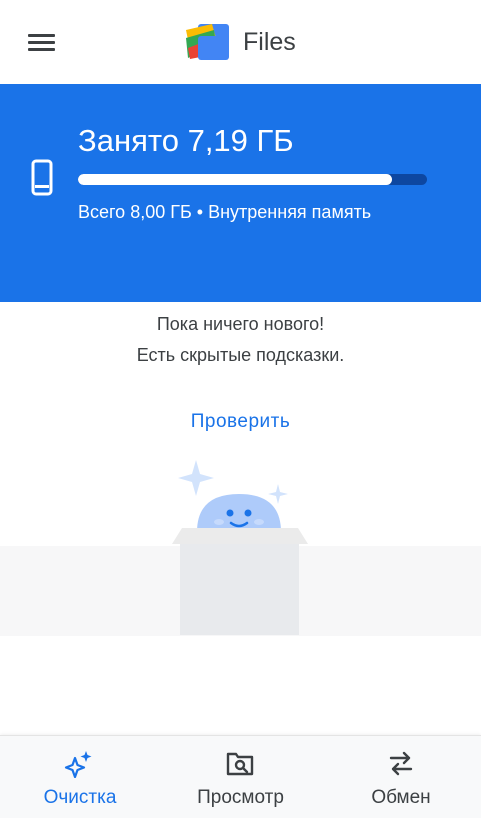 The image size is (481, 818). Describe the element at coordinates (78, 764) in the screenshot. I see `sparkle-clean-icon` at that location.